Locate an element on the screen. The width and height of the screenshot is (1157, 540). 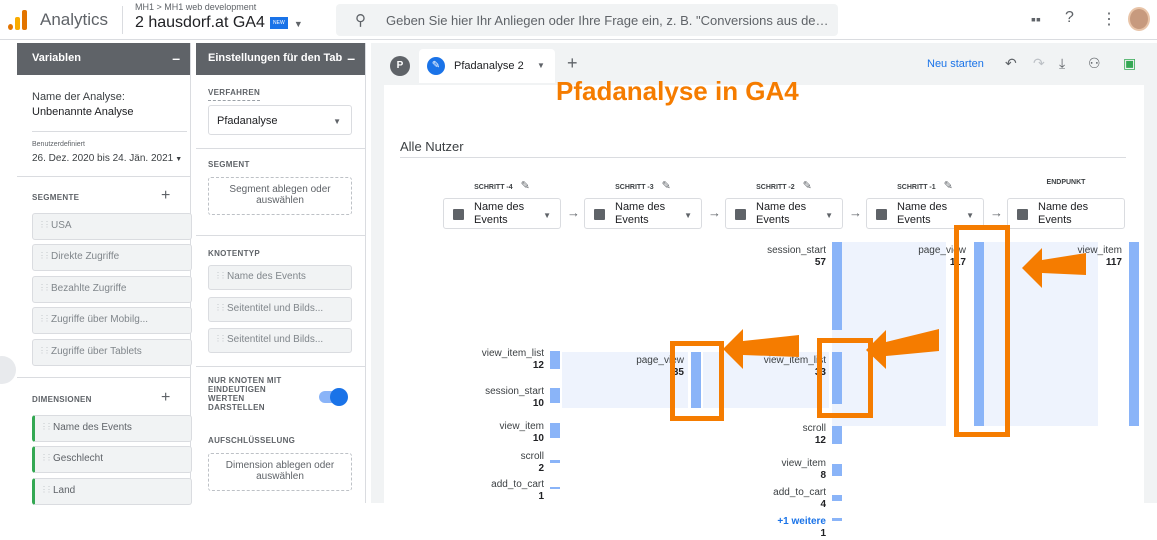
collapse-handle is located at coordinates (8, 370).